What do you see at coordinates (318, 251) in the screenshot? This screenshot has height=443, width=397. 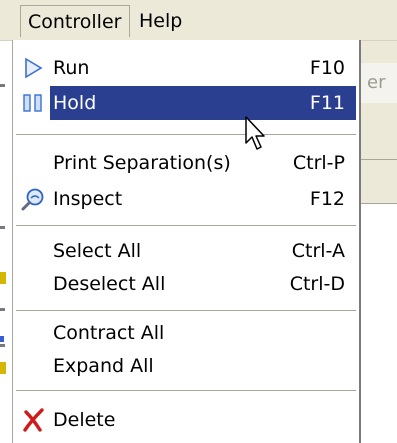 I see `menu-item-shortcut: Ctrl-A` at bounding box center [318, 251].